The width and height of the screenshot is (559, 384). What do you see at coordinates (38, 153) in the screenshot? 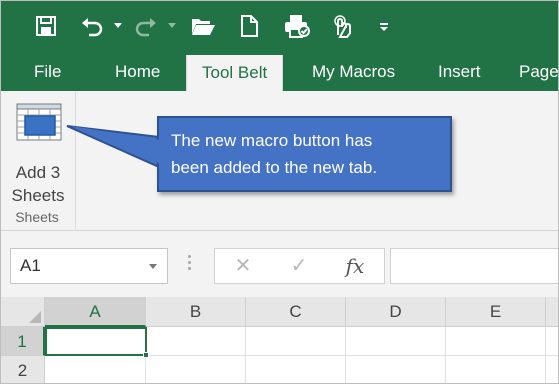
I see `add-3-sheets-button: Add 3 Sheets` at bounding box center [38, 153].